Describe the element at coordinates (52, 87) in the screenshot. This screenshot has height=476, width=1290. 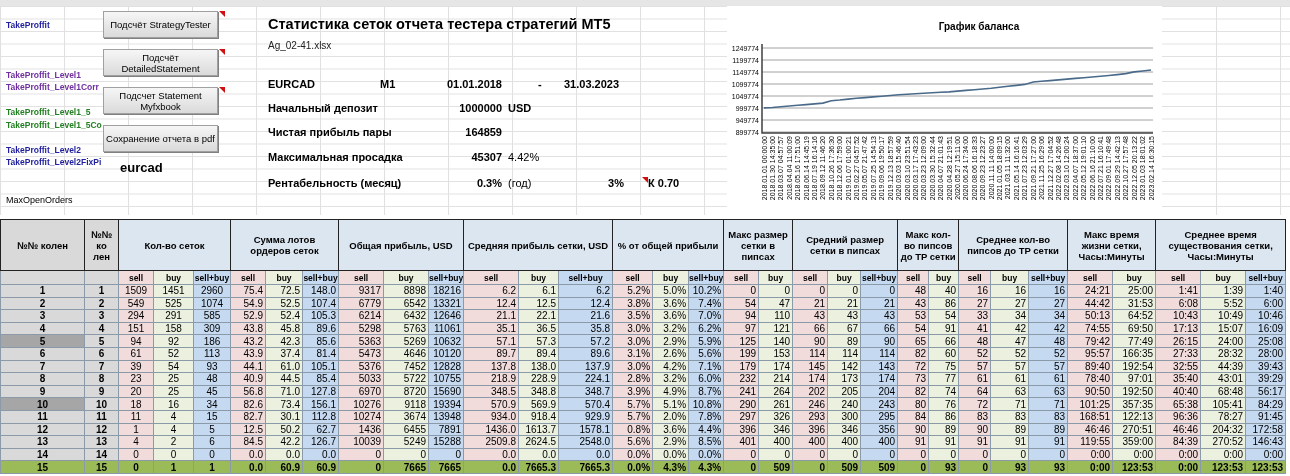
I see `macro-label: TakeProffit_Level1Corr` at that location.